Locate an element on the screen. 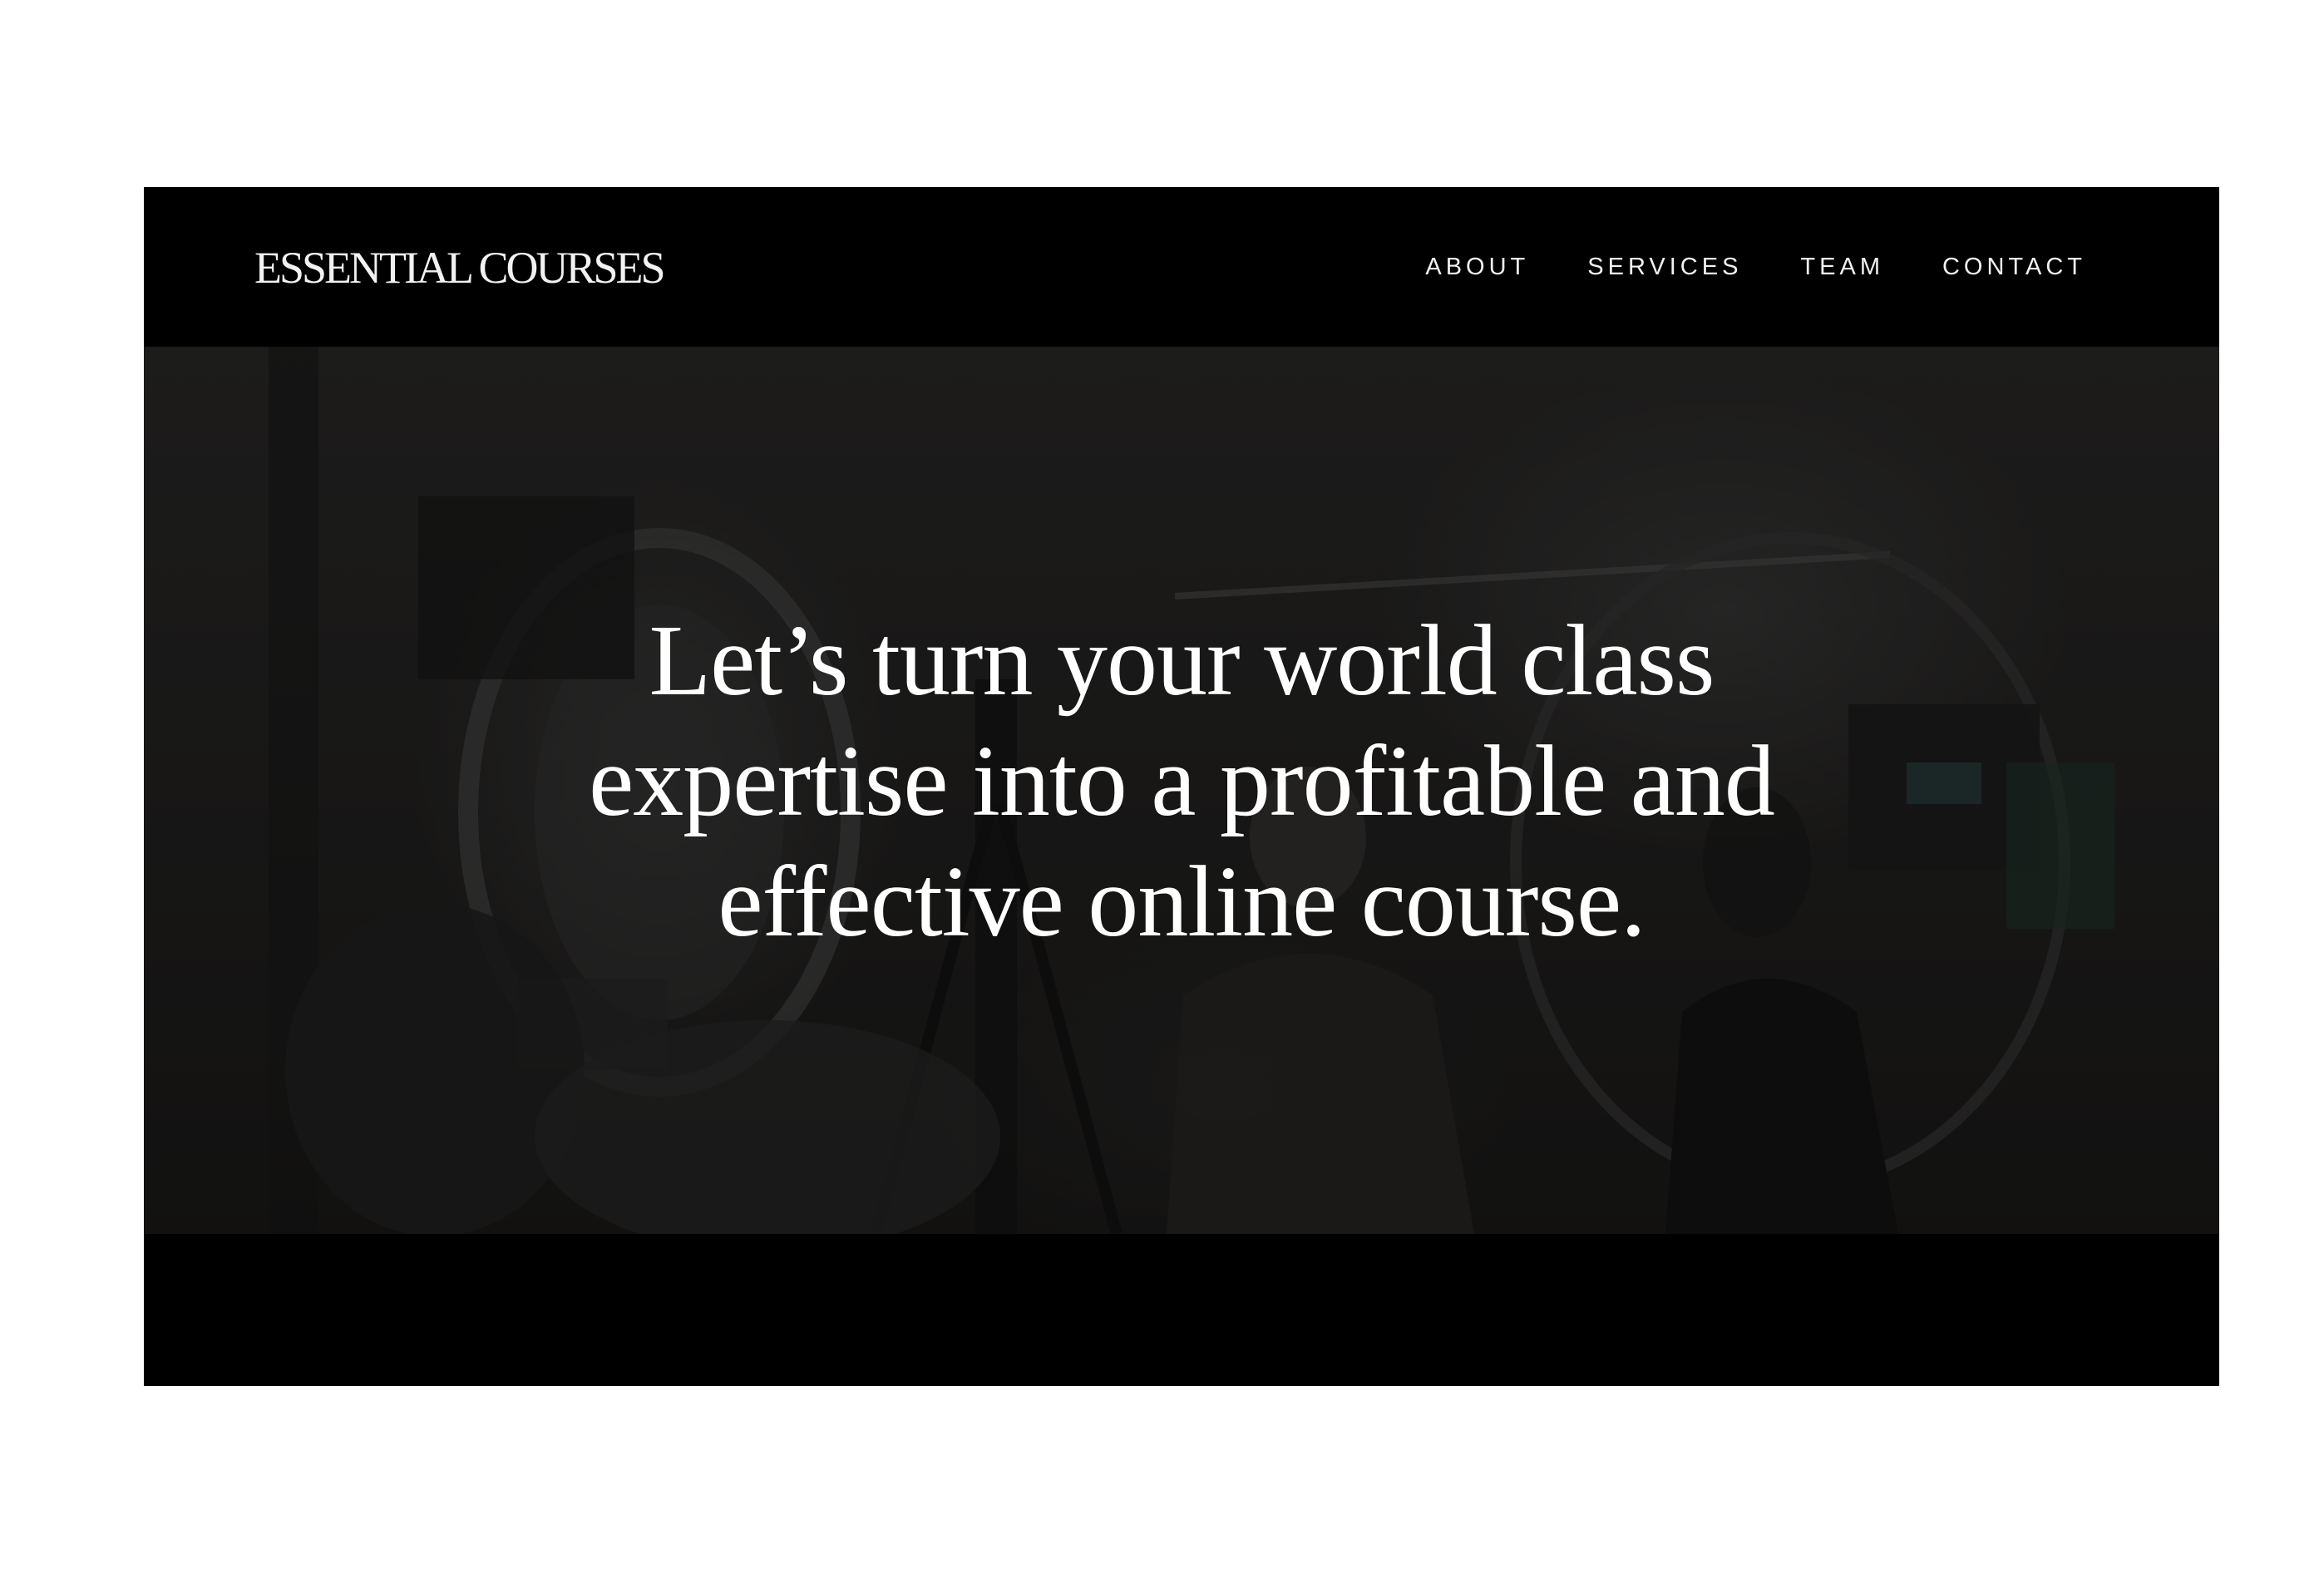 This screenshot has width=2324, height=1569. nav-item-services: SERVICES is located at coordinates (1664, 267).